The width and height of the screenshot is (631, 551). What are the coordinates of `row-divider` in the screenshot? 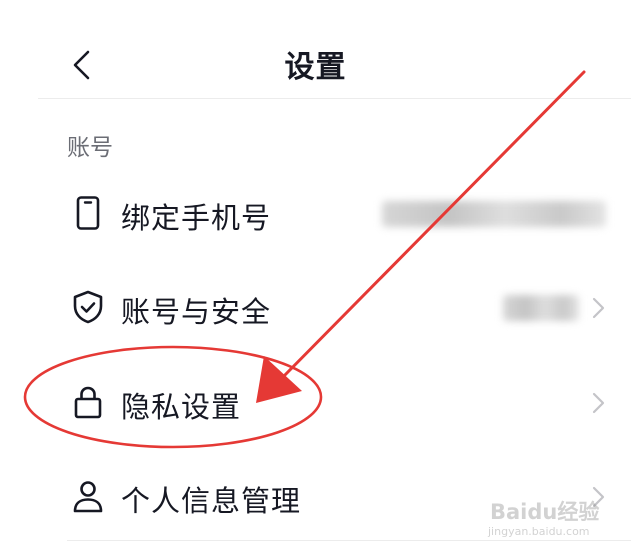 It's located at (349, 540).